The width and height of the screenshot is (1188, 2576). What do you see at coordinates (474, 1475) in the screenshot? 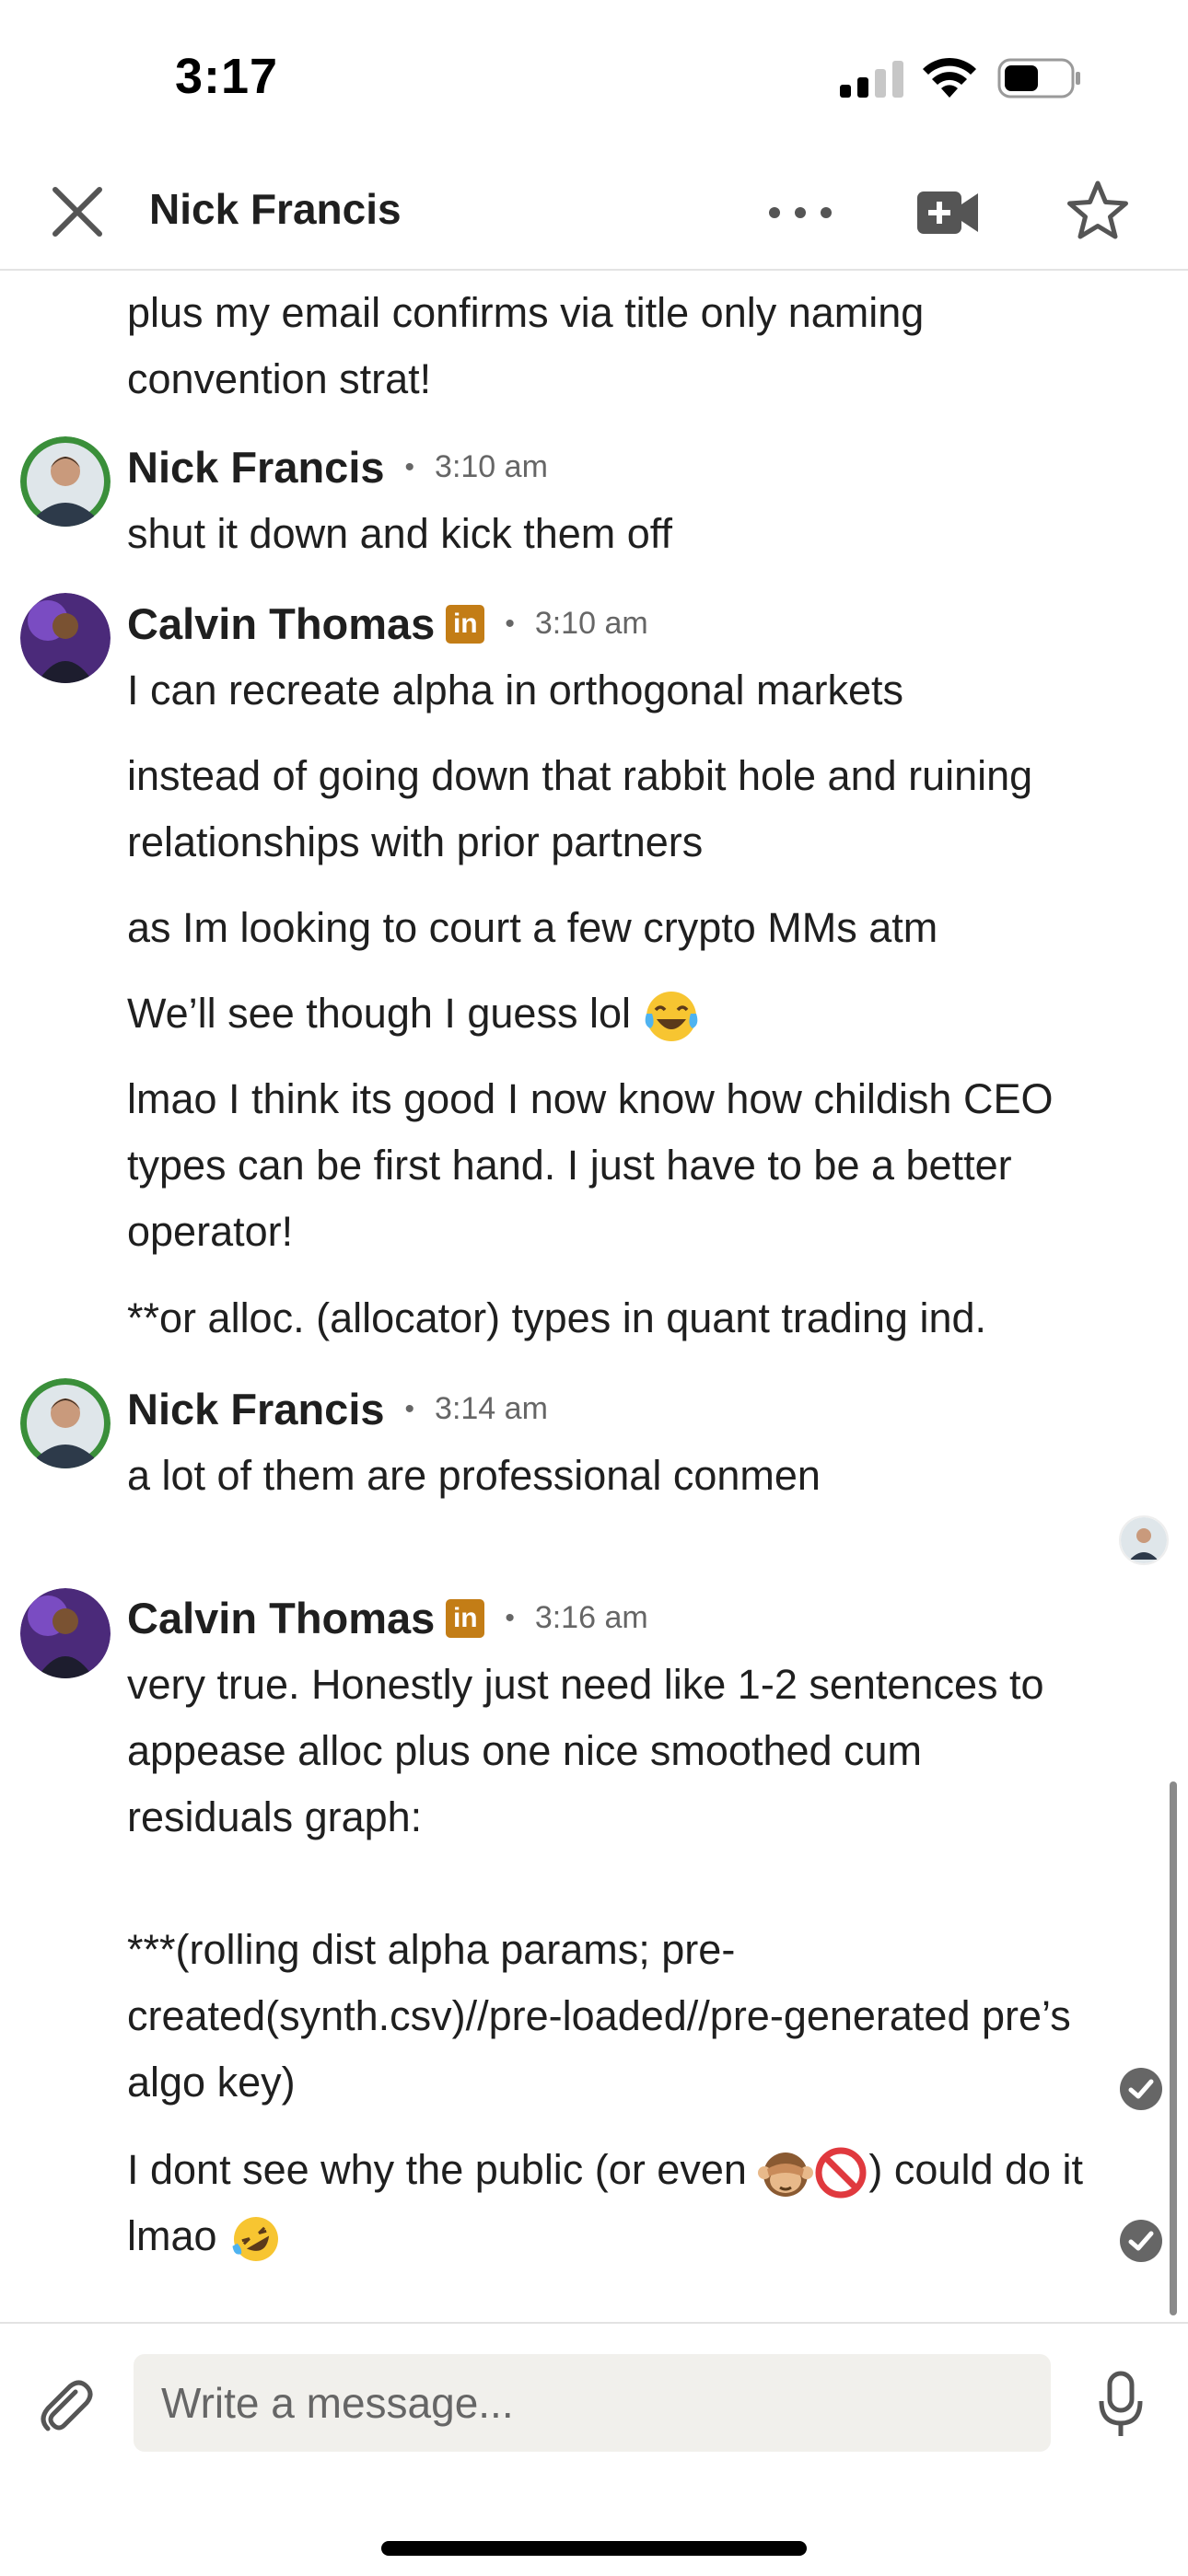
I see `message-text: a lot of them are professional conmen` at bounding box center [474, 1475].